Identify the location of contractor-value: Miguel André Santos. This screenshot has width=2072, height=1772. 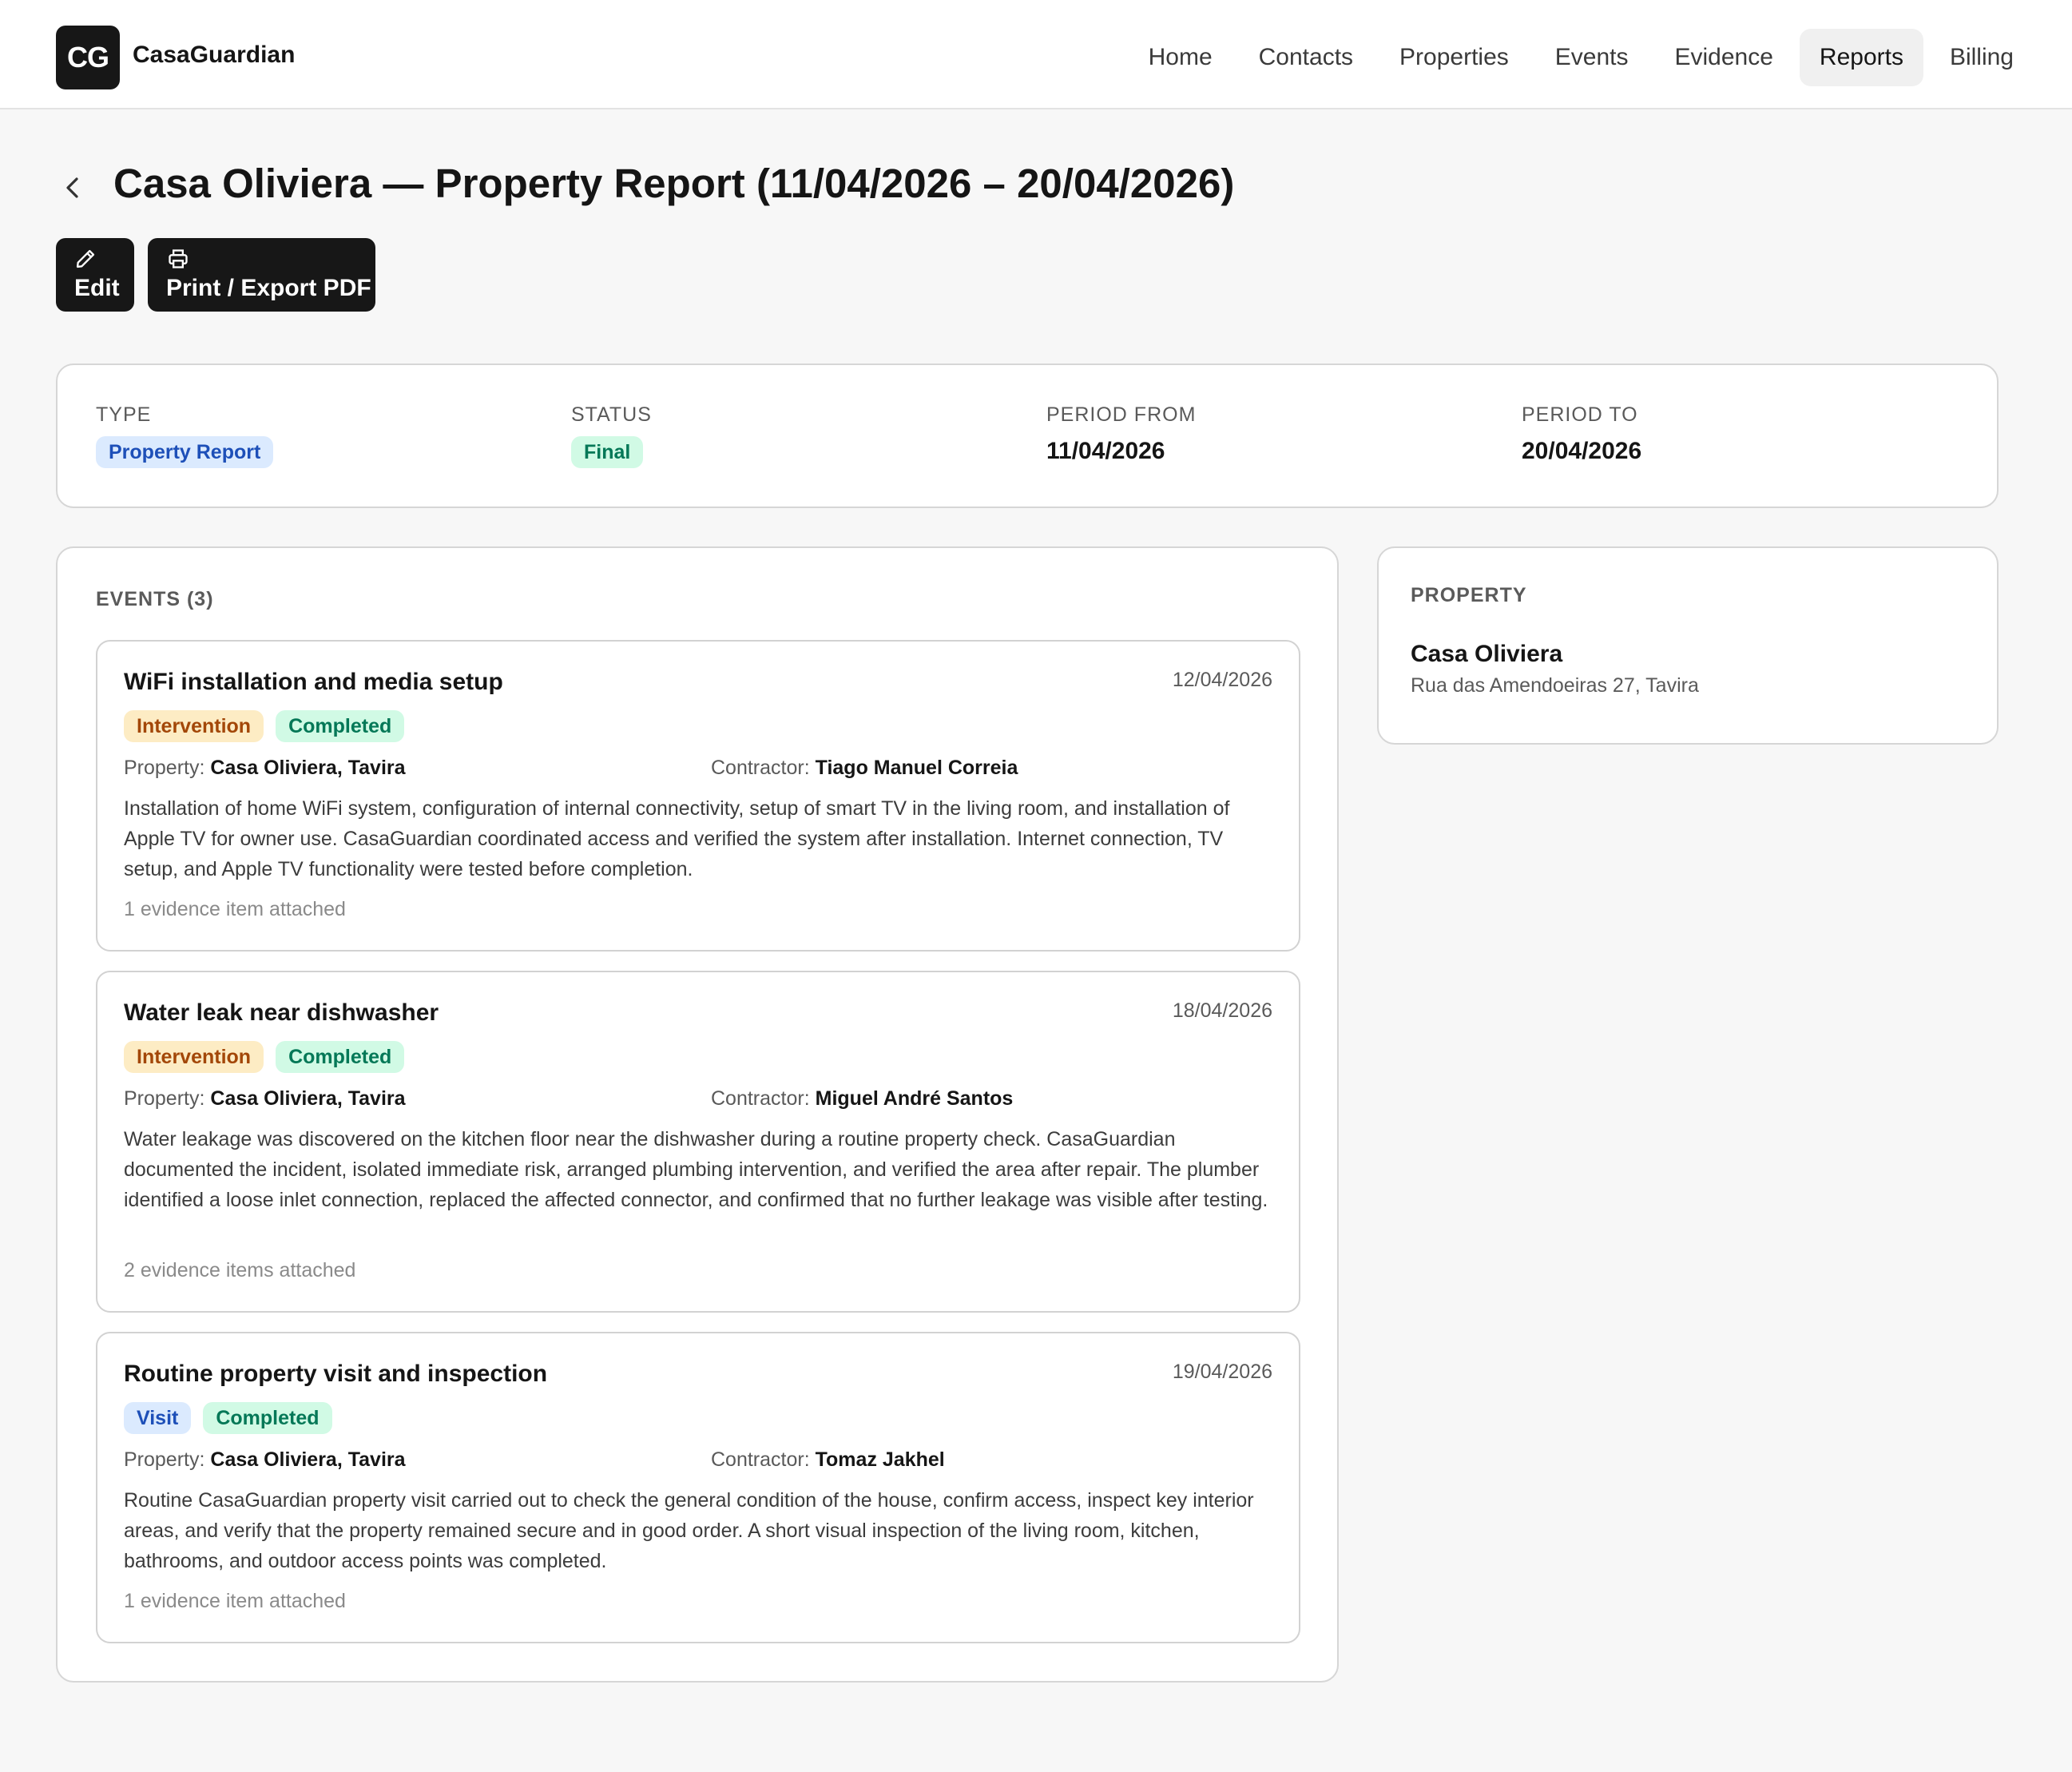
(914, 1098).